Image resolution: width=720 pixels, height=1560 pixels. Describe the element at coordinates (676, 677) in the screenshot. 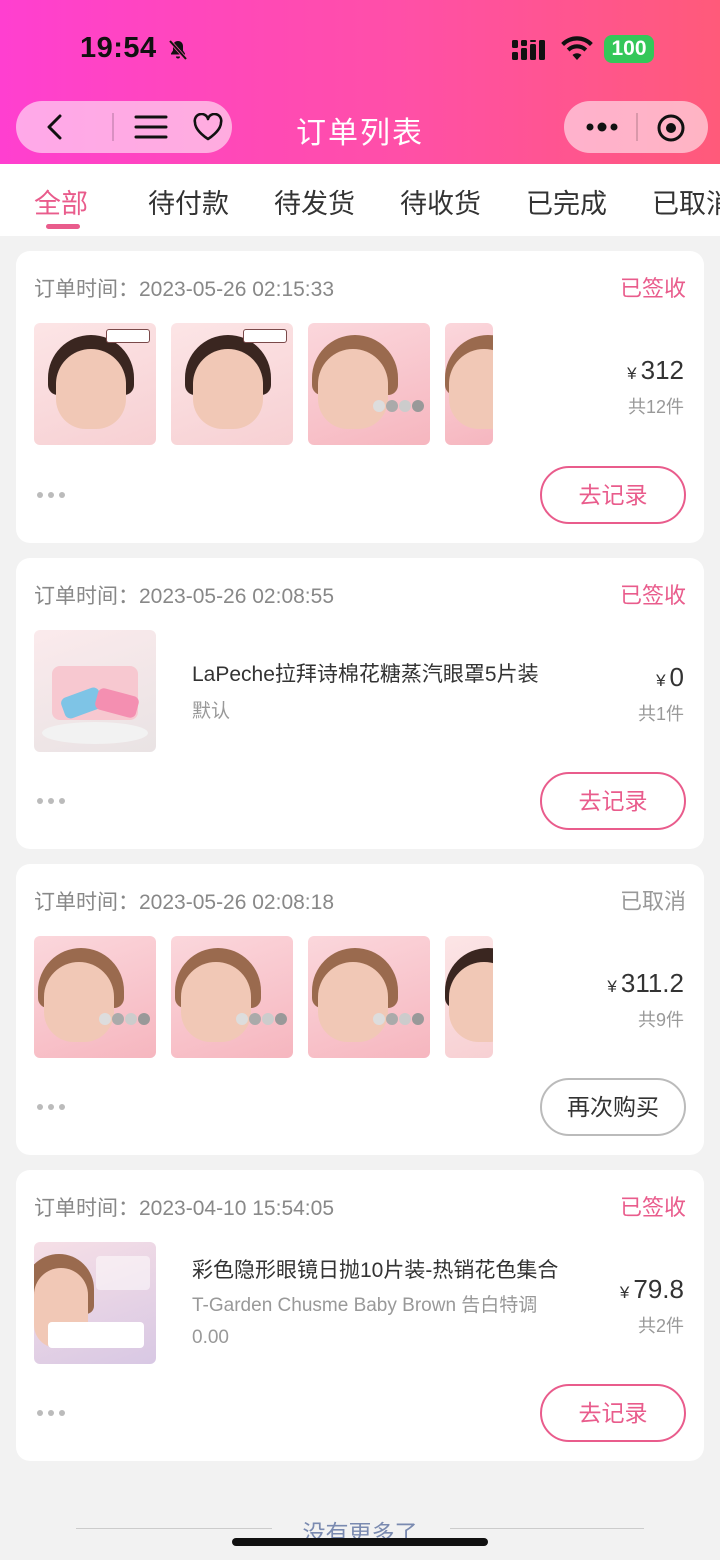

I see `price-value: 0` at that location.